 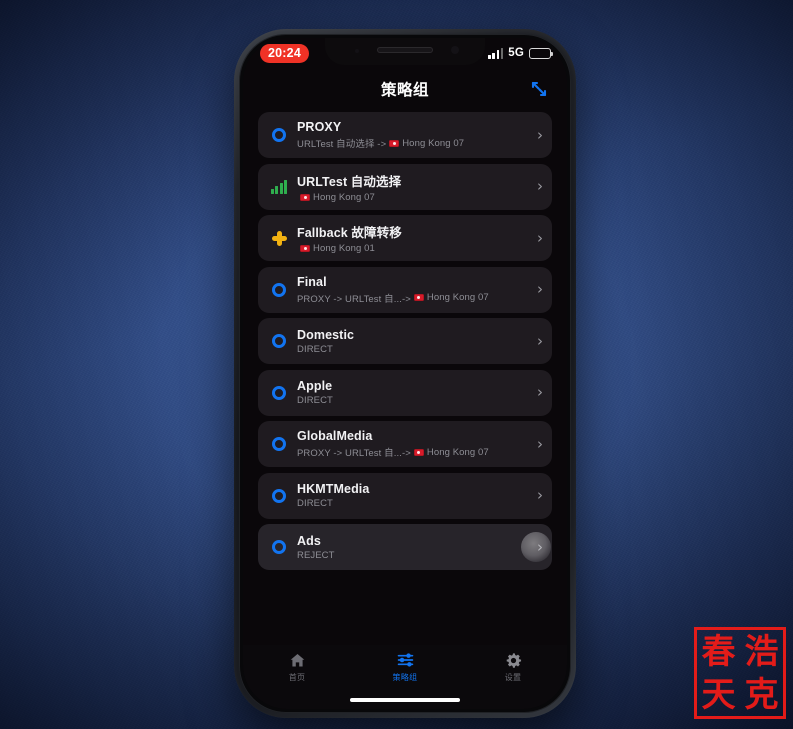 What do you see at coordinates (284, 53) in the screenshot?
I see `status-time: 20:24` at bounding box center [284, 53].